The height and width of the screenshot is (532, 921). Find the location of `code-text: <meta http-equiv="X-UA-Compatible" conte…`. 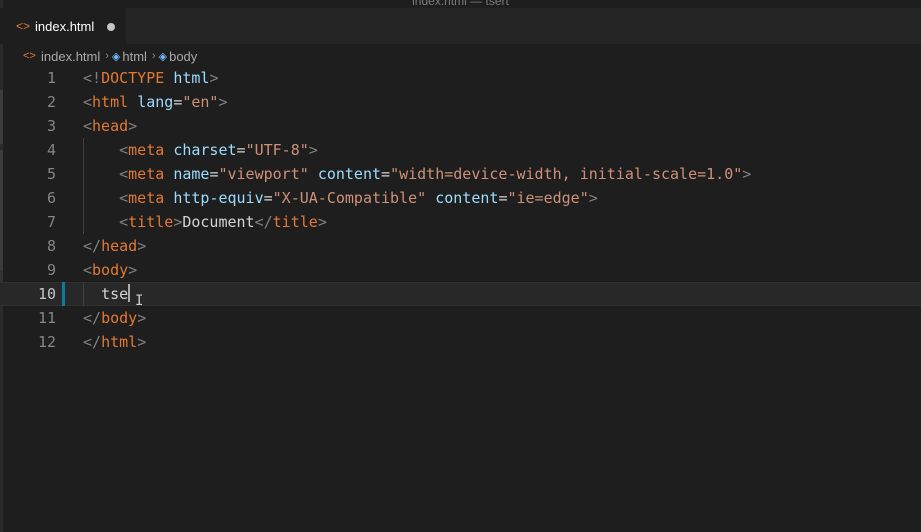

code-text: <meta http-equiv="X-UA-Compatible" conte… is located at coordinates (340, 198).